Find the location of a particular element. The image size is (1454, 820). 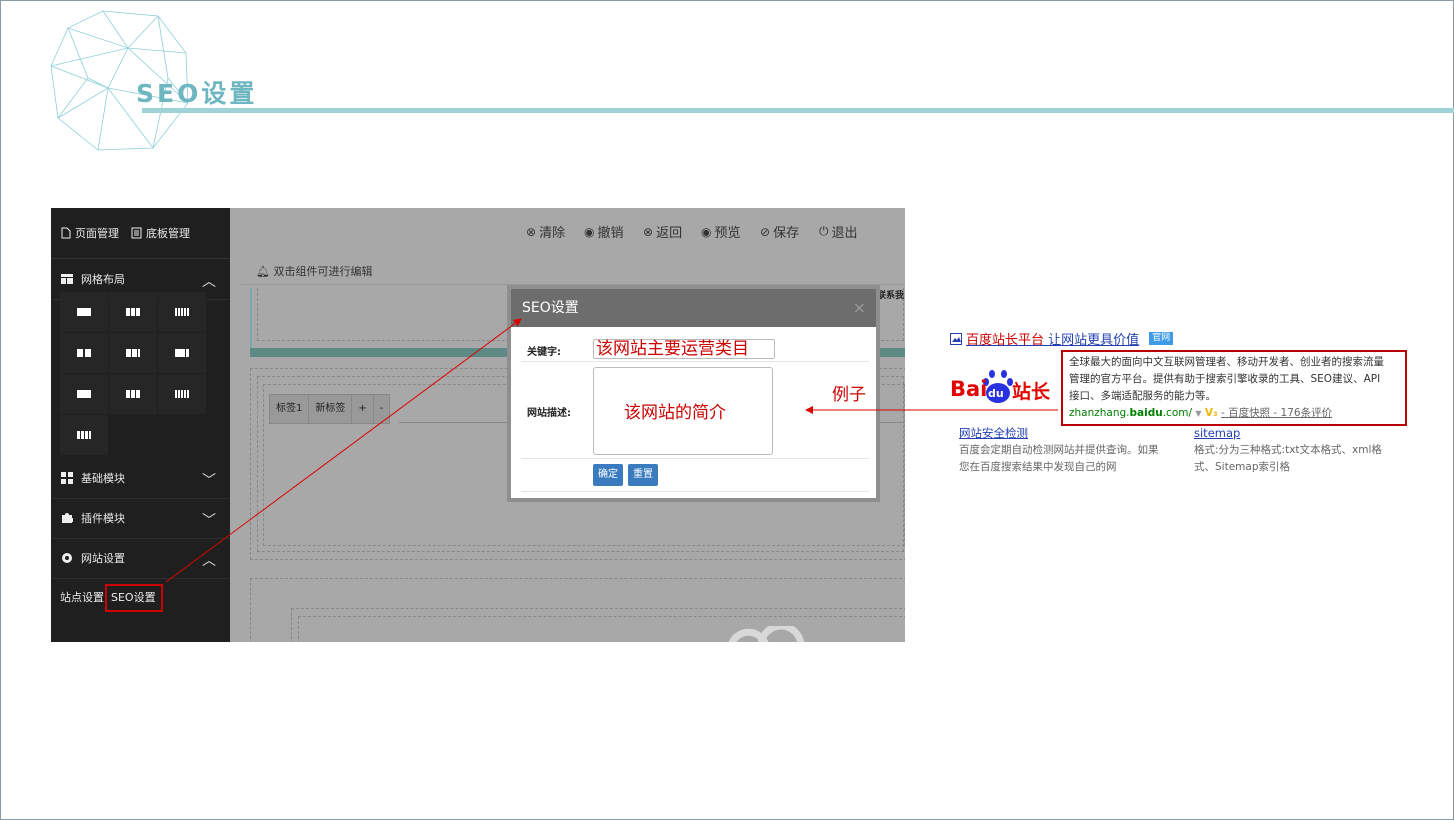

table-icon is located at coordinates (67, 279).